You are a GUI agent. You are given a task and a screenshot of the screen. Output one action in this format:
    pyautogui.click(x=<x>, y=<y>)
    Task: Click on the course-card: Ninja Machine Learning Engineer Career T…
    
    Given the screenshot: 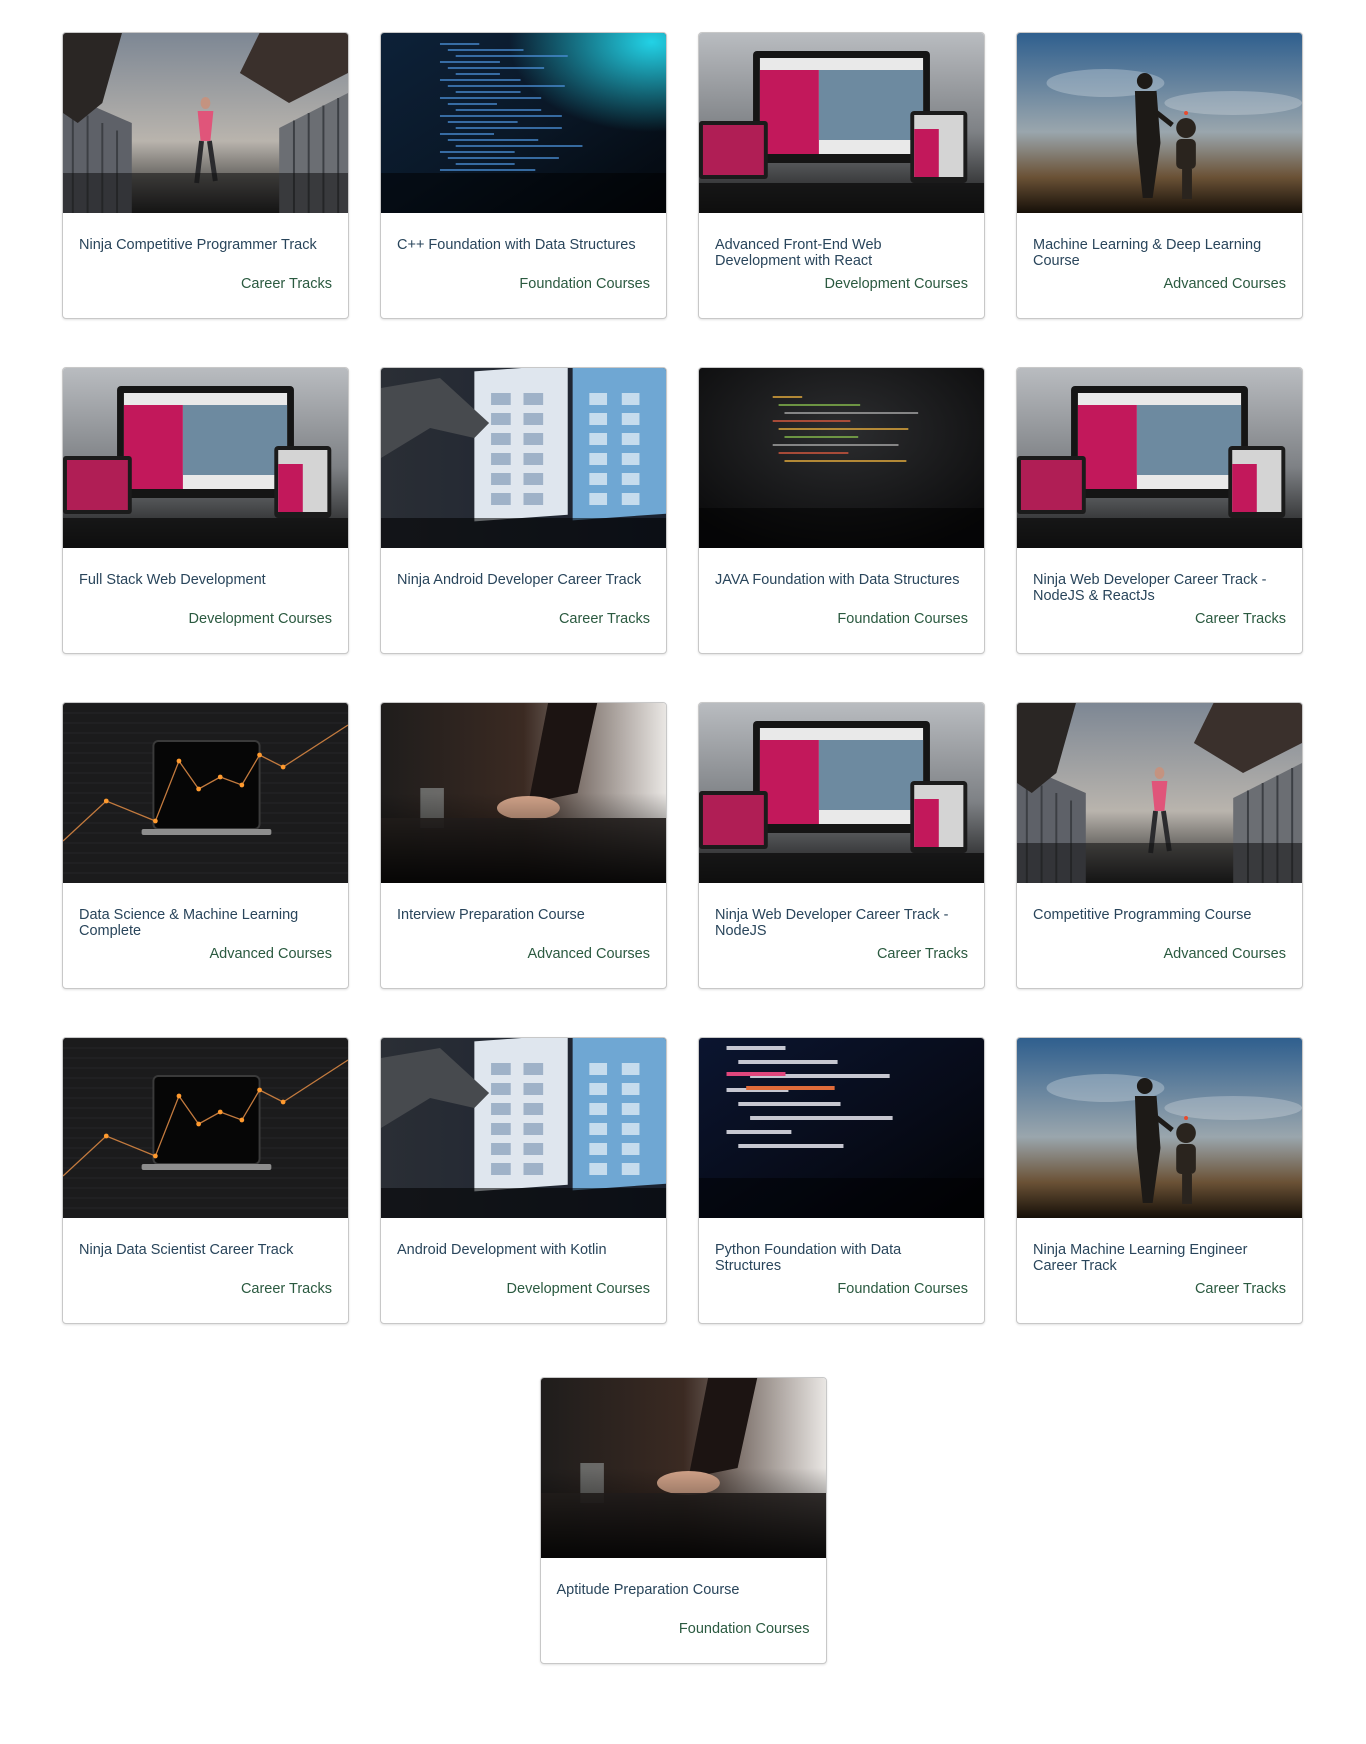 What is the action you would take?
    pyautogui.click(x=1159, y=1180)
    